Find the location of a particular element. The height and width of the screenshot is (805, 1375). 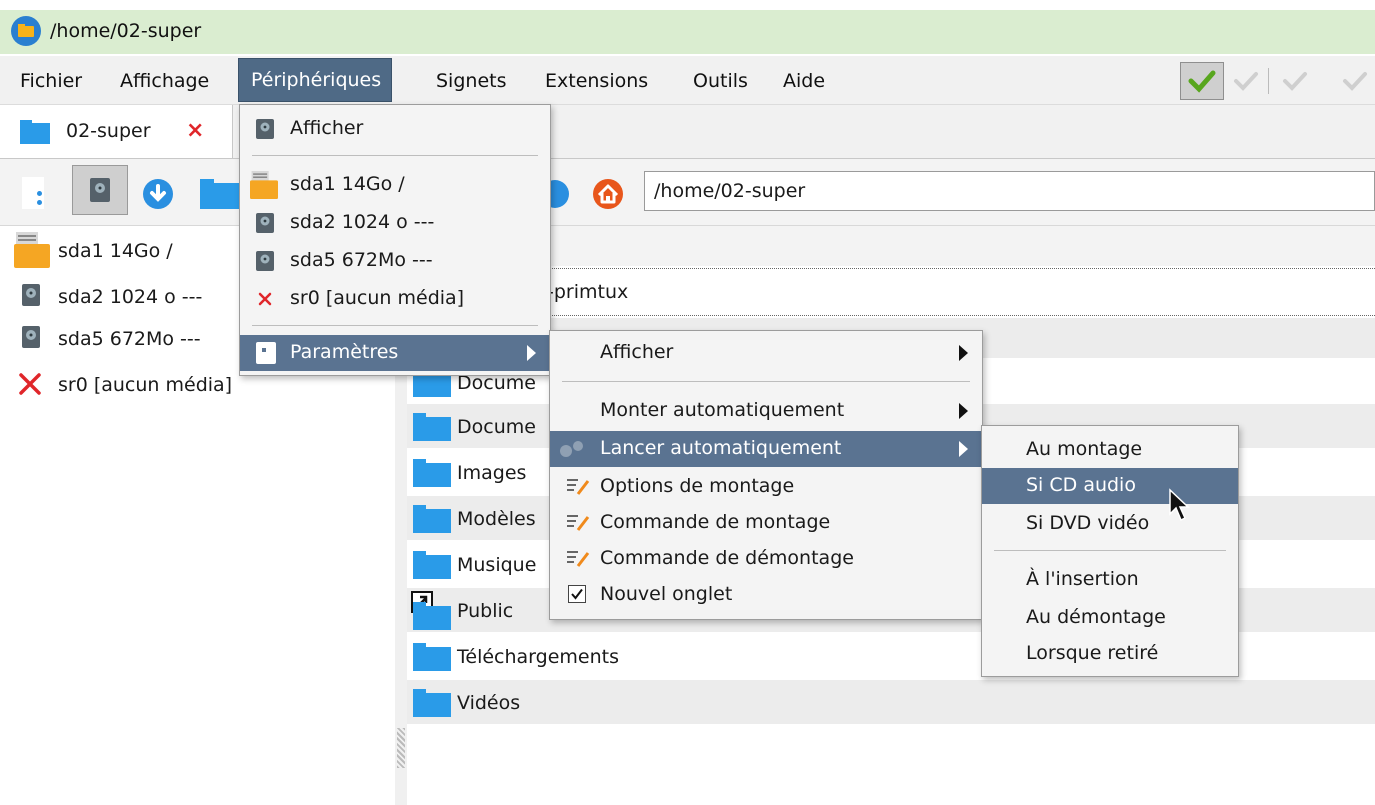

settings-document-icon is located at coordinates (266, 353).